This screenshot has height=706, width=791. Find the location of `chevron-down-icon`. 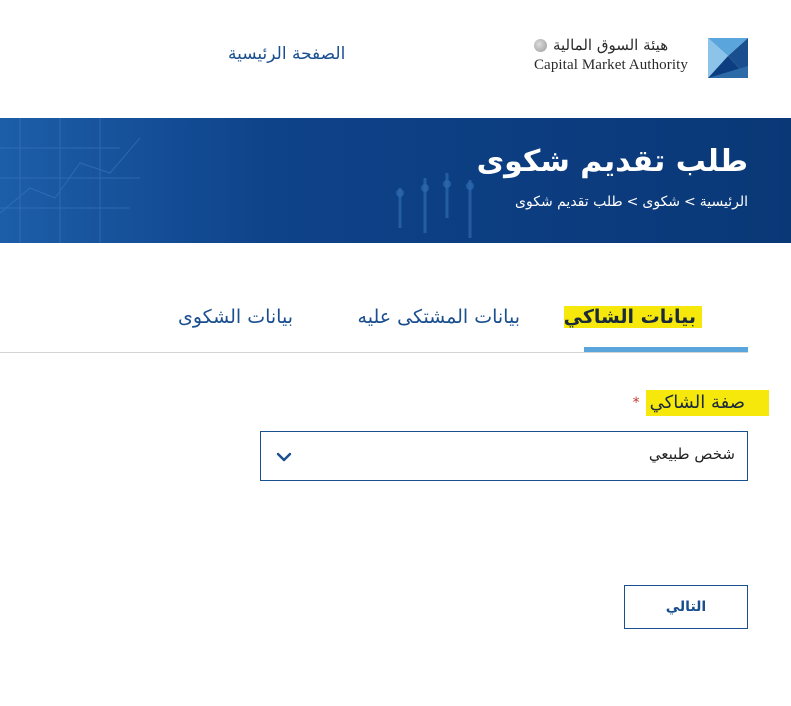

chevron-down-icon is located at coordinates (284, 457).